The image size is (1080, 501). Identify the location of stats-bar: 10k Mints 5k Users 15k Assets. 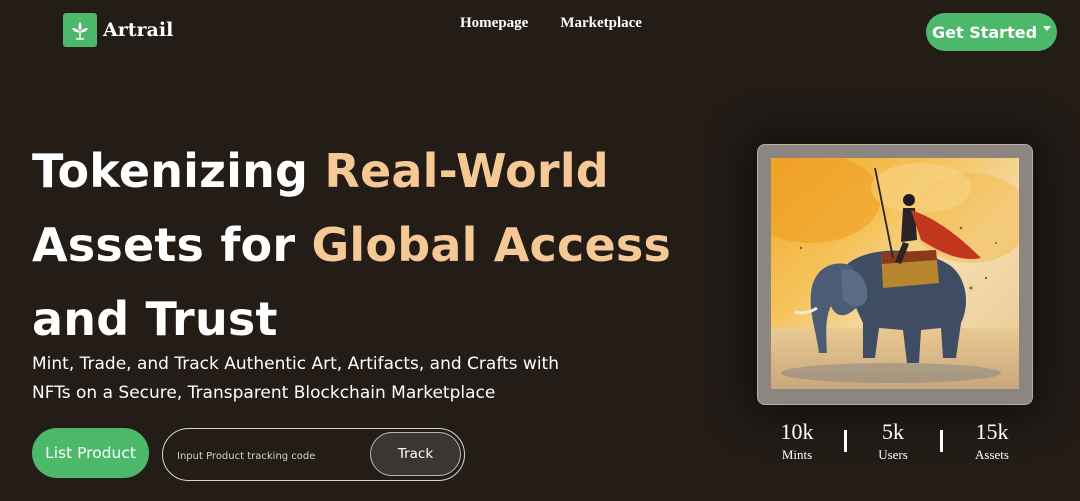
(897, 445).